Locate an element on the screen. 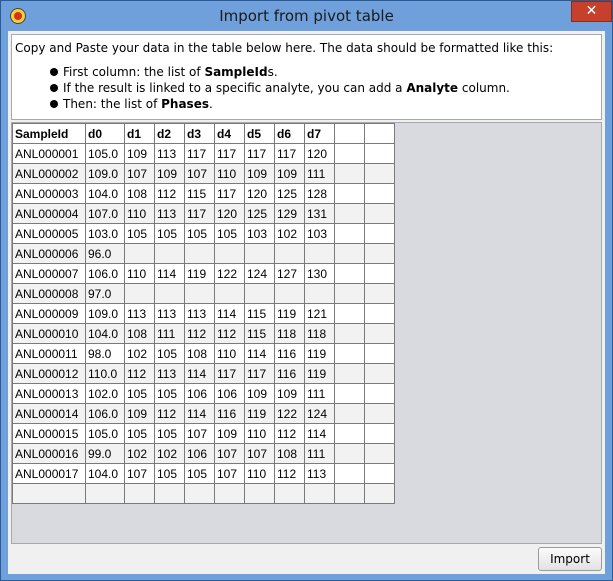 The image size is (613, 581). column-header is located at coordinates (349, 133).